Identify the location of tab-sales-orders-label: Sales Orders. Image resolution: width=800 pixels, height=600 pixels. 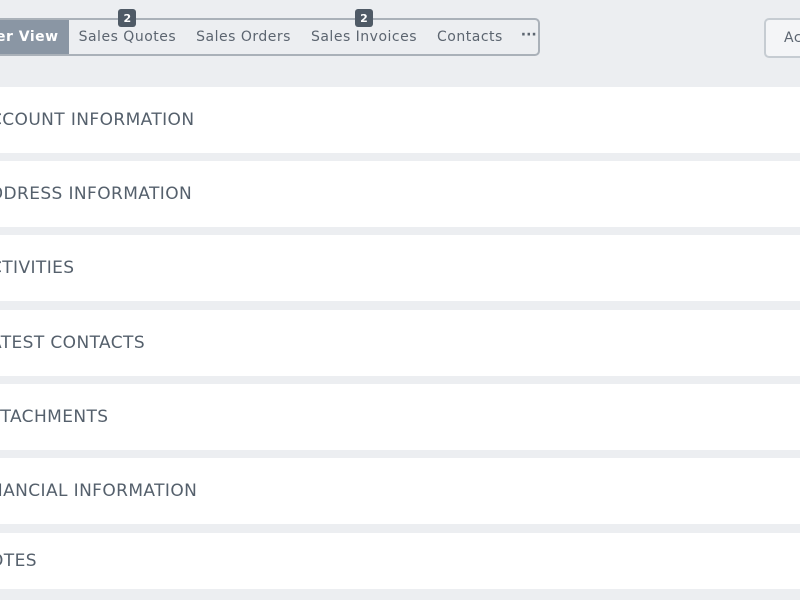
(243, 37).